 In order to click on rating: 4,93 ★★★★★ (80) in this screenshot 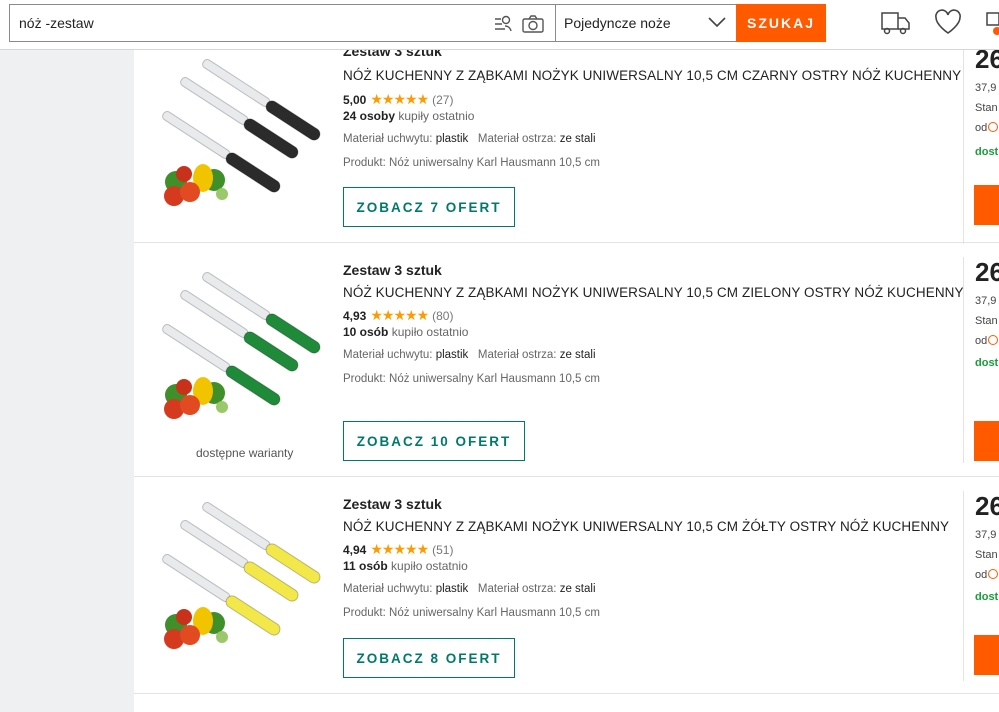, I will do `click(398, 315)`.